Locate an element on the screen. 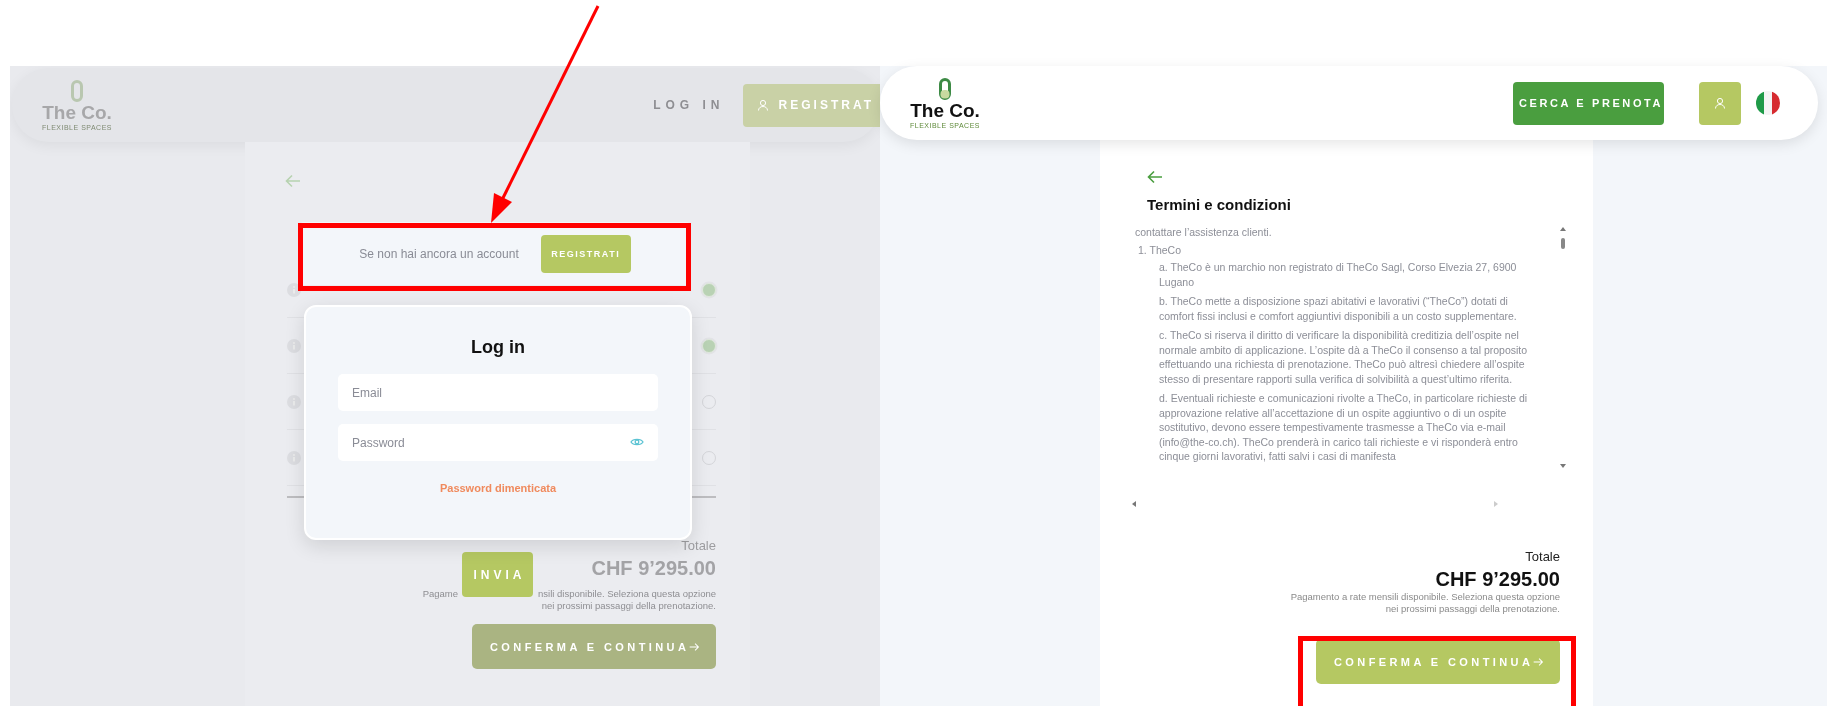  register-button: REGISTRAT is located at coordinates (811, 105).